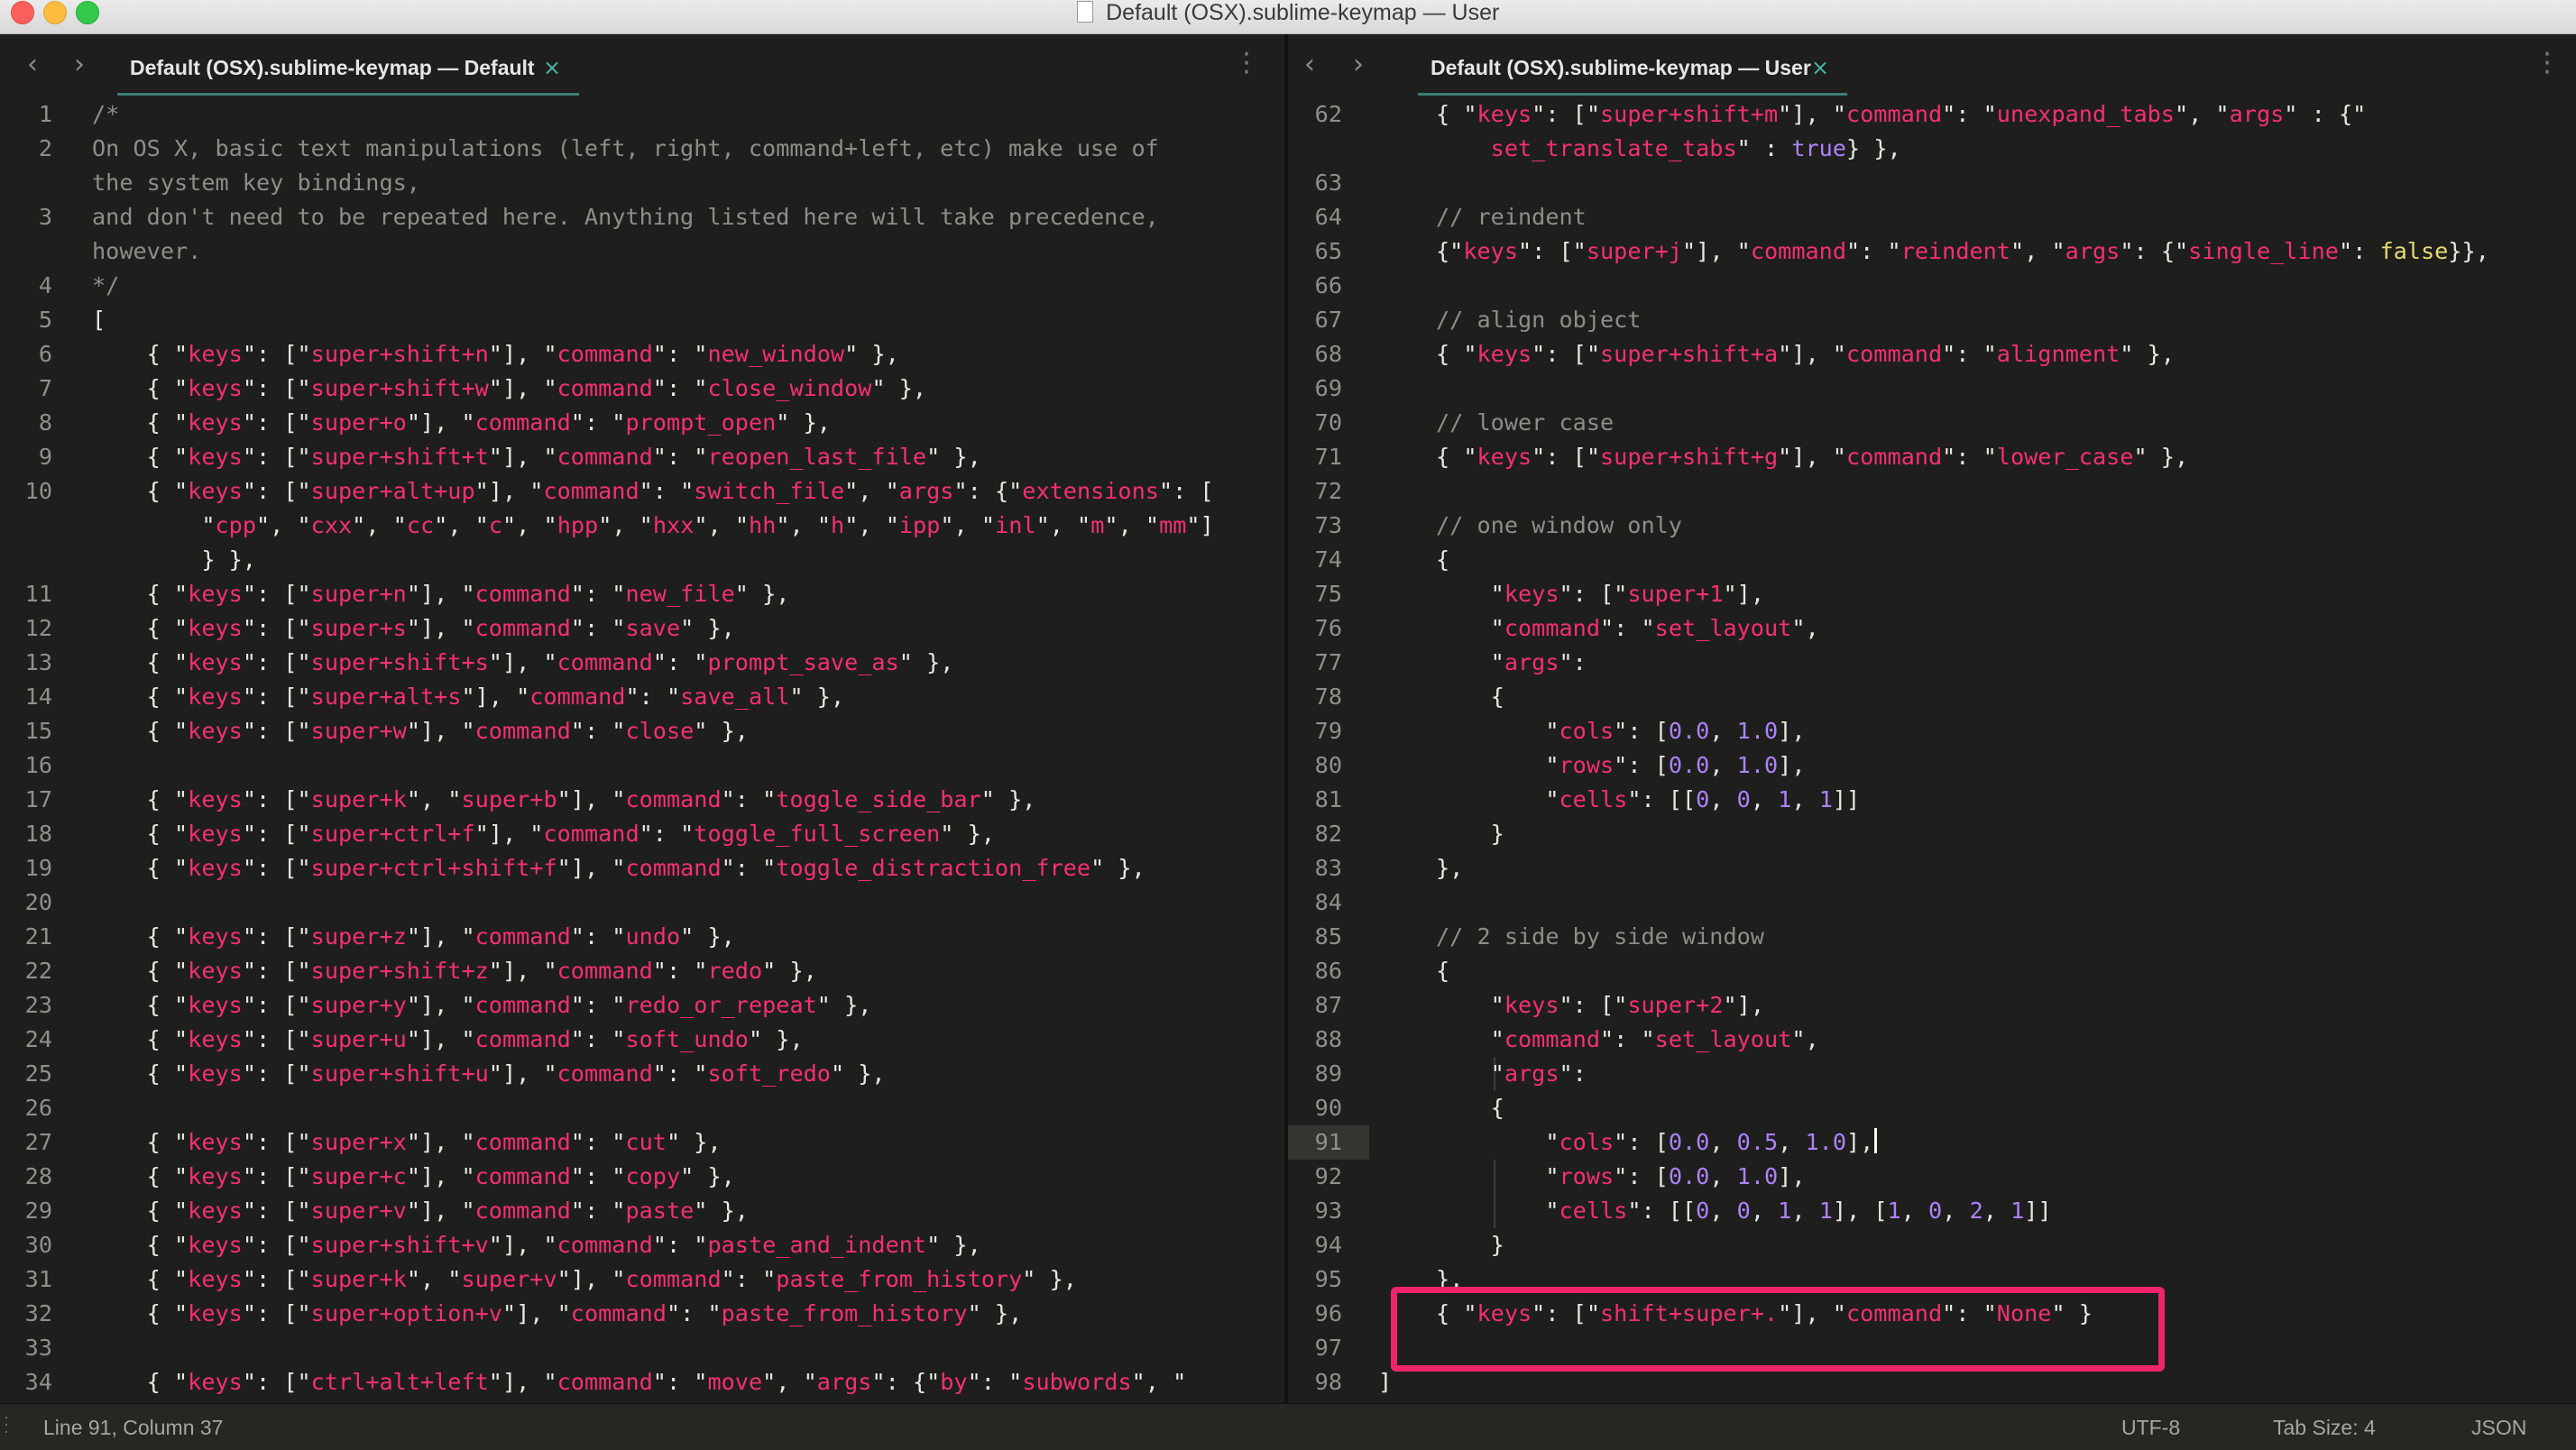  I want to click on sidebar-toggle-icon: · · ·, so click(7, 1424).